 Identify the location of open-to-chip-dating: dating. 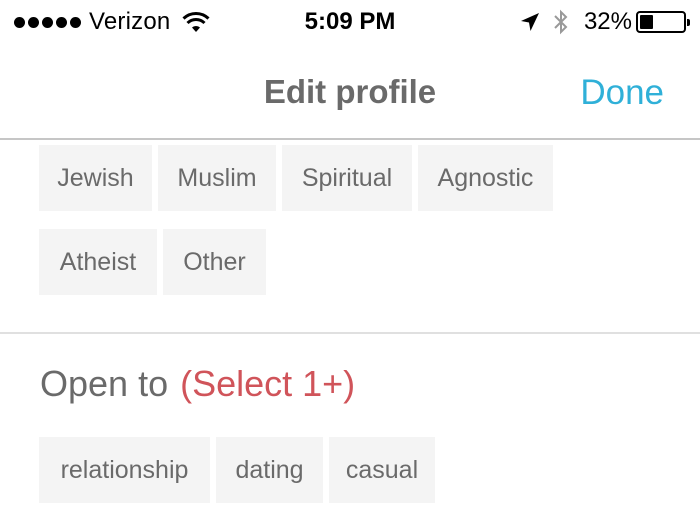
(269, 470).